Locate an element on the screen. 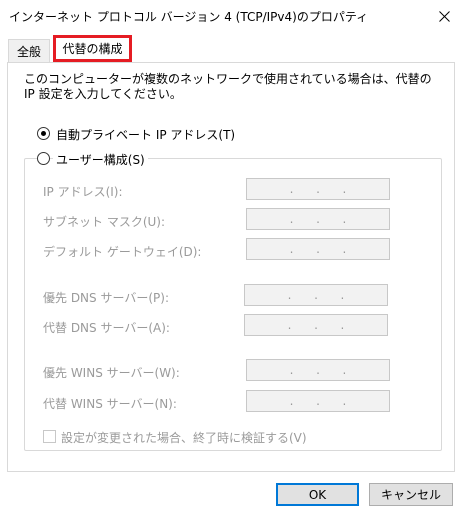 The height and width of the screenshot is (514, 462). ok-button-label: OK is located at coordinates (317, 494).